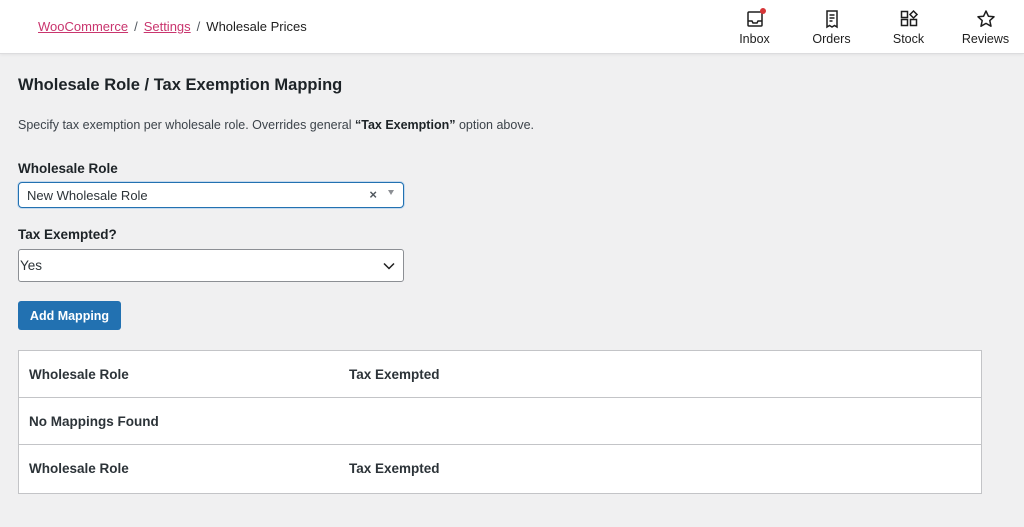 The width and height of the screenshot is (1024, 527). What do you see at coordinates (68, 168) in the screenshot?
I see `wholesale-role-label: Wholesale Role` at bounding box center [68, 168].